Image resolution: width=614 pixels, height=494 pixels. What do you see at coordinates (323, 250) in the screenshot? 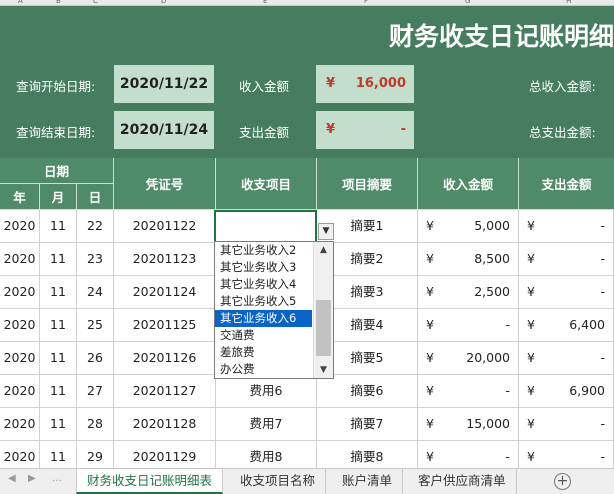
I see `scroll-up-icon: ▲` at bounding box center [323, 250].